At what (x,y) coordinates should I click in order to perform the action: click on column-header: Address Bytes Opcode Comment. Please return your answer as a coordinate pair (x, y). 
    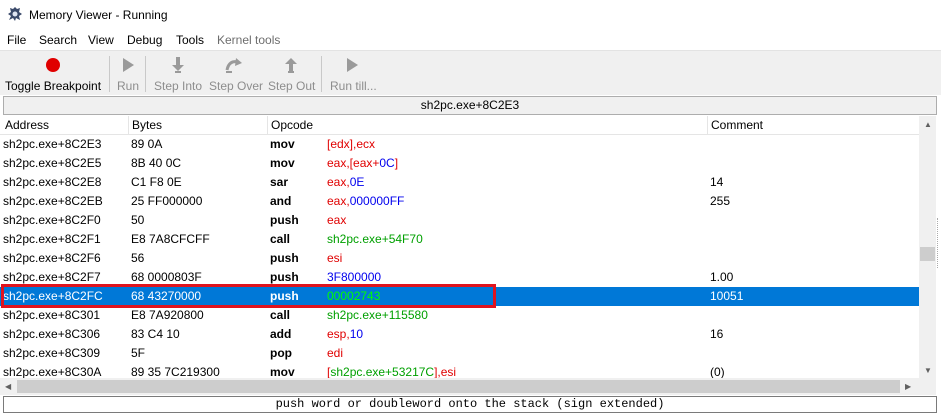
    Looking at the image, I should click on (459, 125).